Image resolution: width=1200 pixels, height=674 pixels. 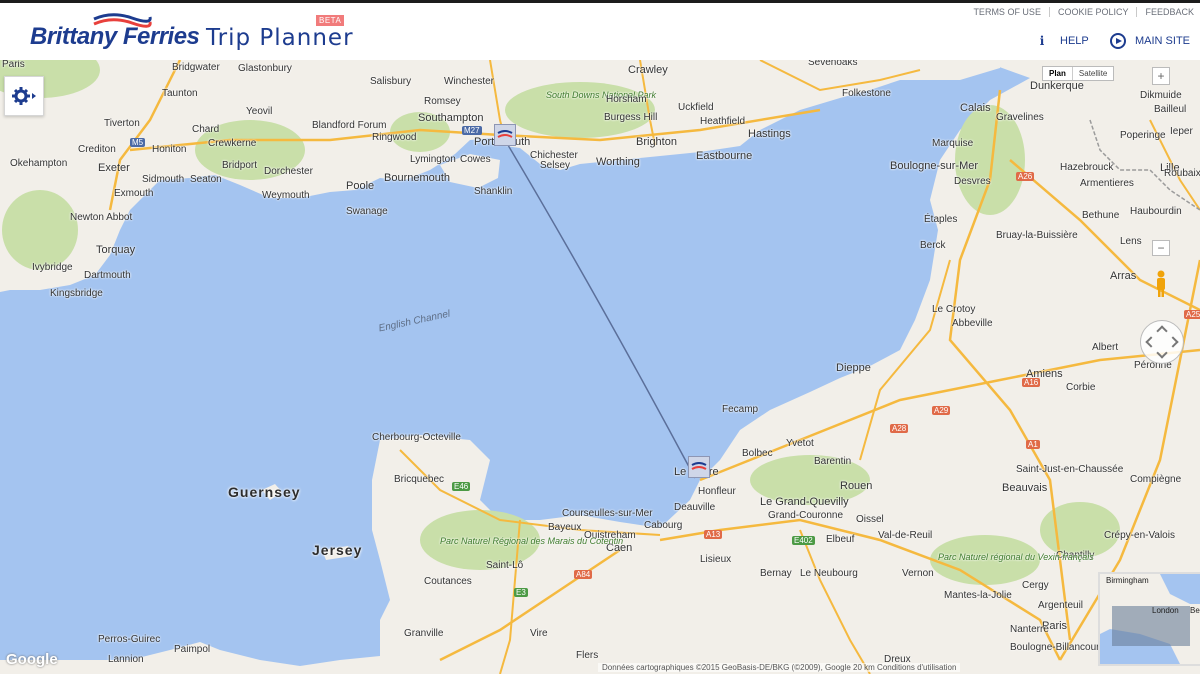 I want to click on map-type-plan: Plan, so click(x=1058, y=73).